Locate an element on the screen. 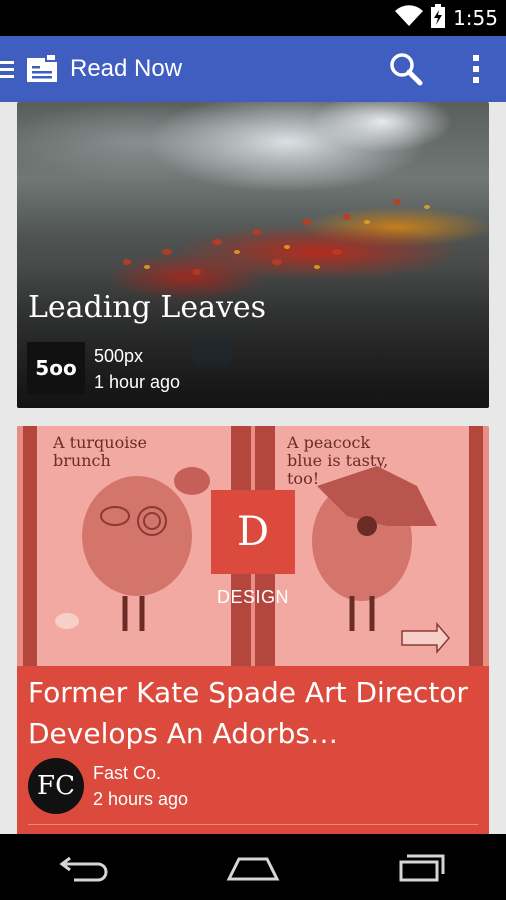 This screenshot has width=506, height=900. app-bar: Read Now is located at coordinates (253, 69).